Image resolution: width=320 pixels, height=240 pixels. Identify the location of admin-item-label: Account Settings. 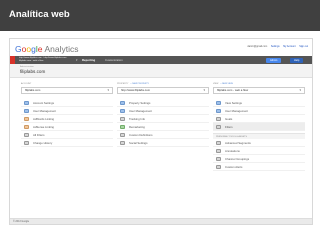
(43, 103).